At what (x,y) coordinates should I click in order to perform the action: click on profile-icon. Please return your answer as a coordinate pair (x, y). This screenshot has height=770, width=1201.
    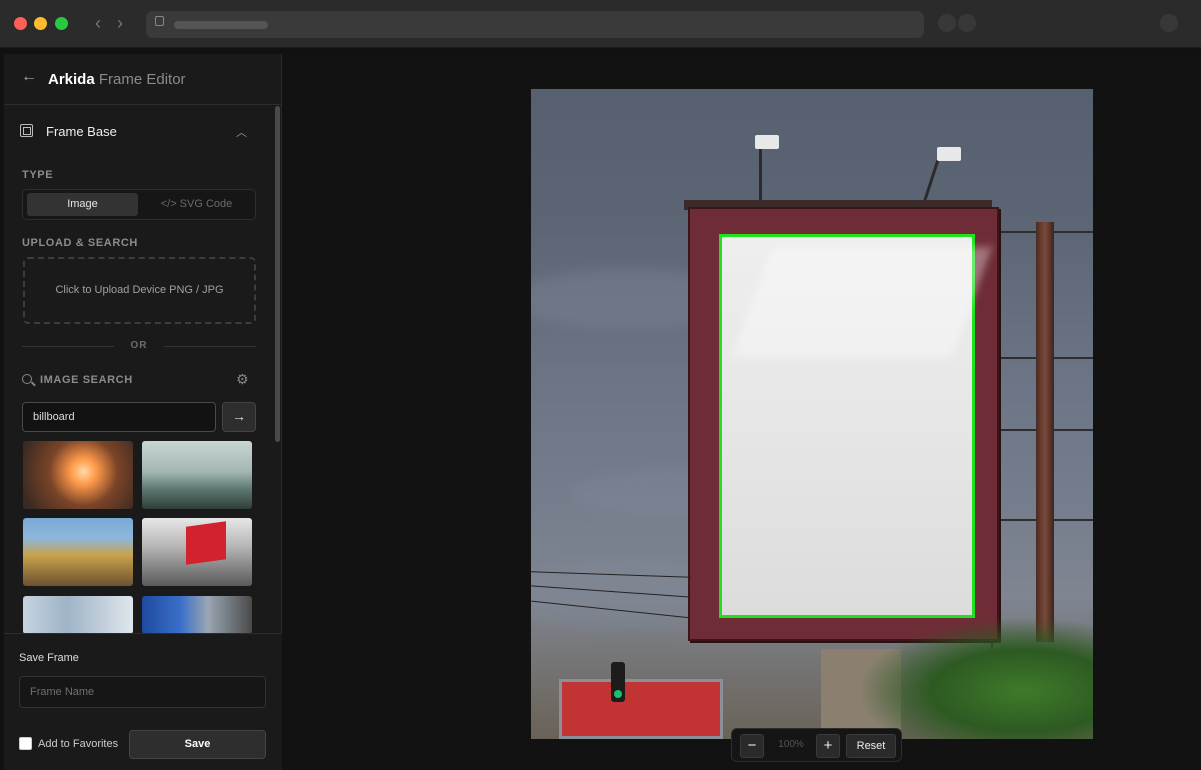
    Looking at the image, I should click on (1169, 23).